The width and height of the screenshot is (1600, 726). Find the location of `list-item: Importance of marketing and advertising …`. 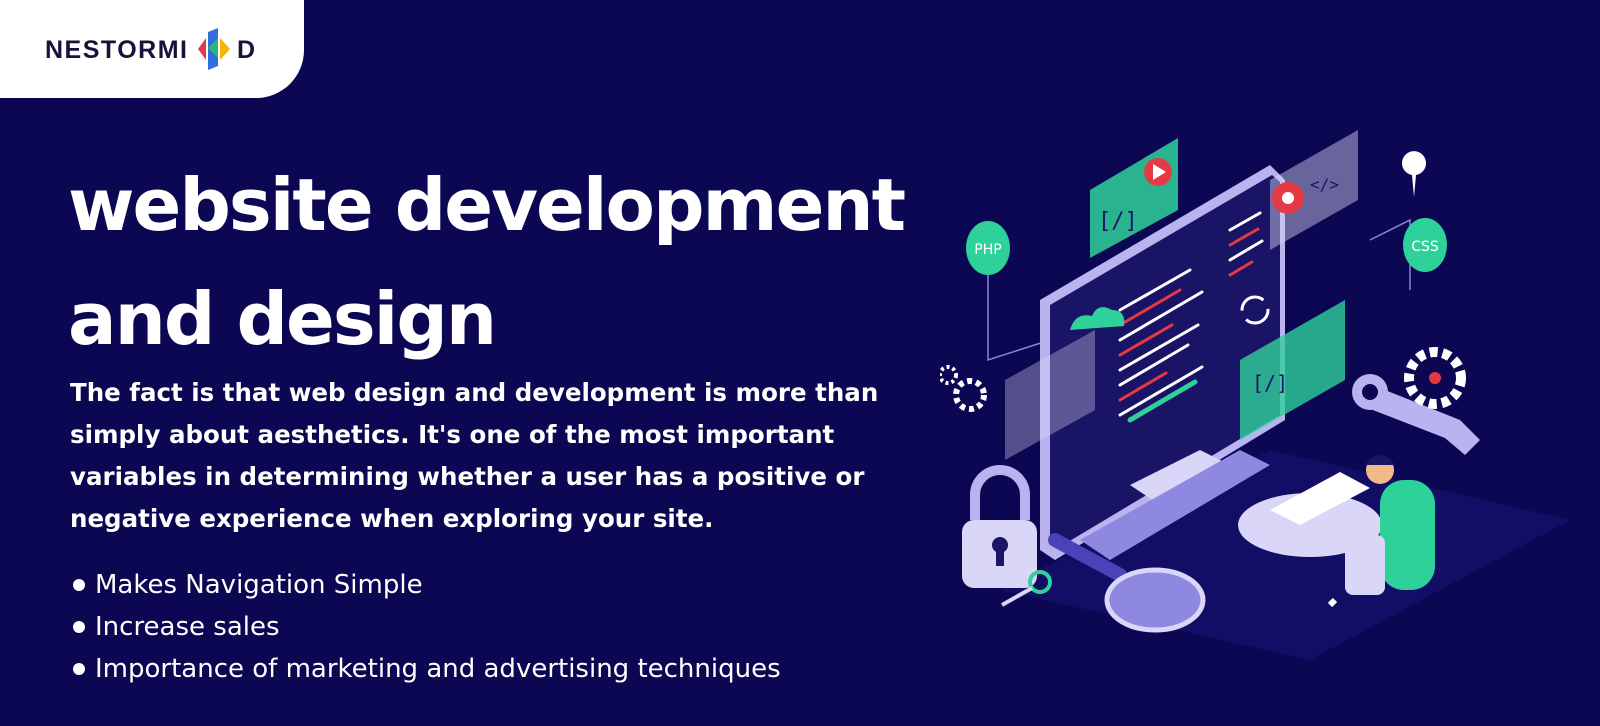

list-item: Importance of marketing and advertising … is located at coordinates (425, 669).